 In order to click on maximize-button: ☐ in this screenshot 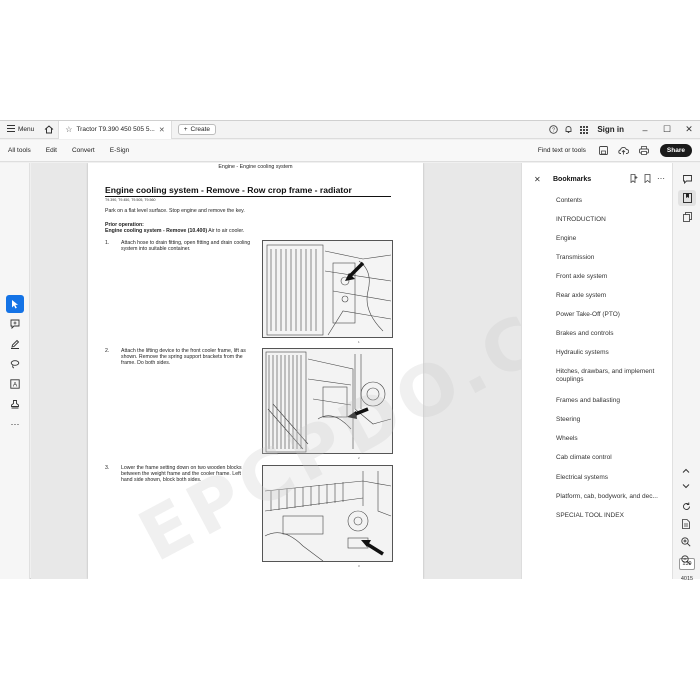, I will do `click(667, 130)`.